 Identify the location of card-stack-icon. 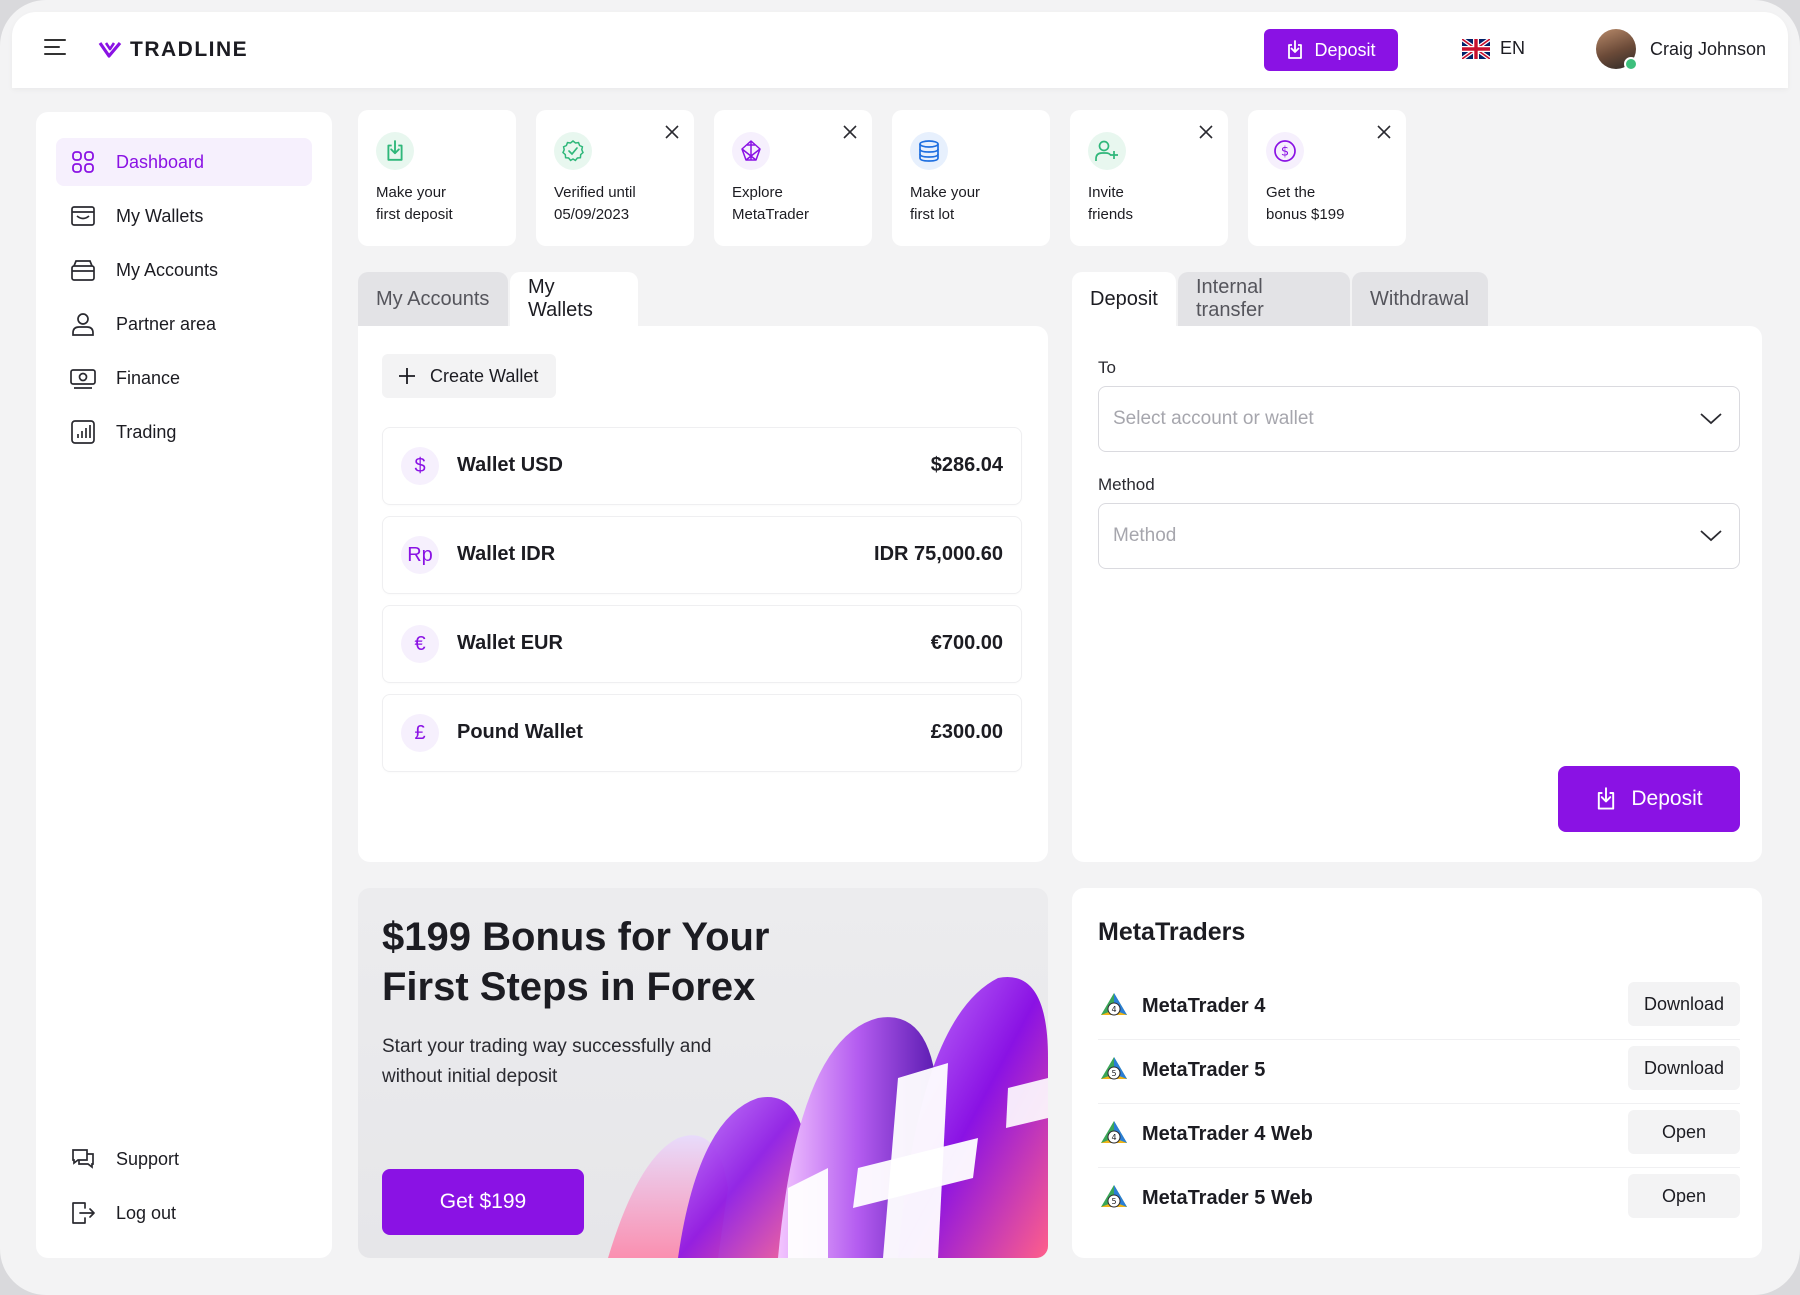
(83, 270).